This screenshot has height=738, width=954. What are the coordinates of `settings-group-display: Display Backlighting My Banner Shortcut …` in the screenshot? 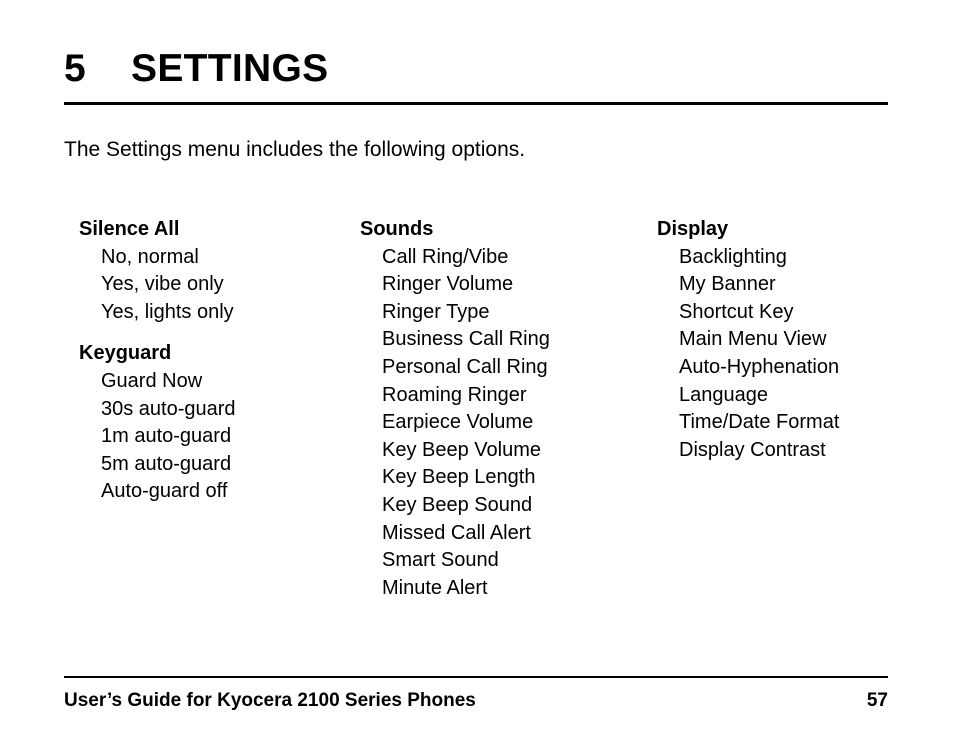 It's located at (802, 340).